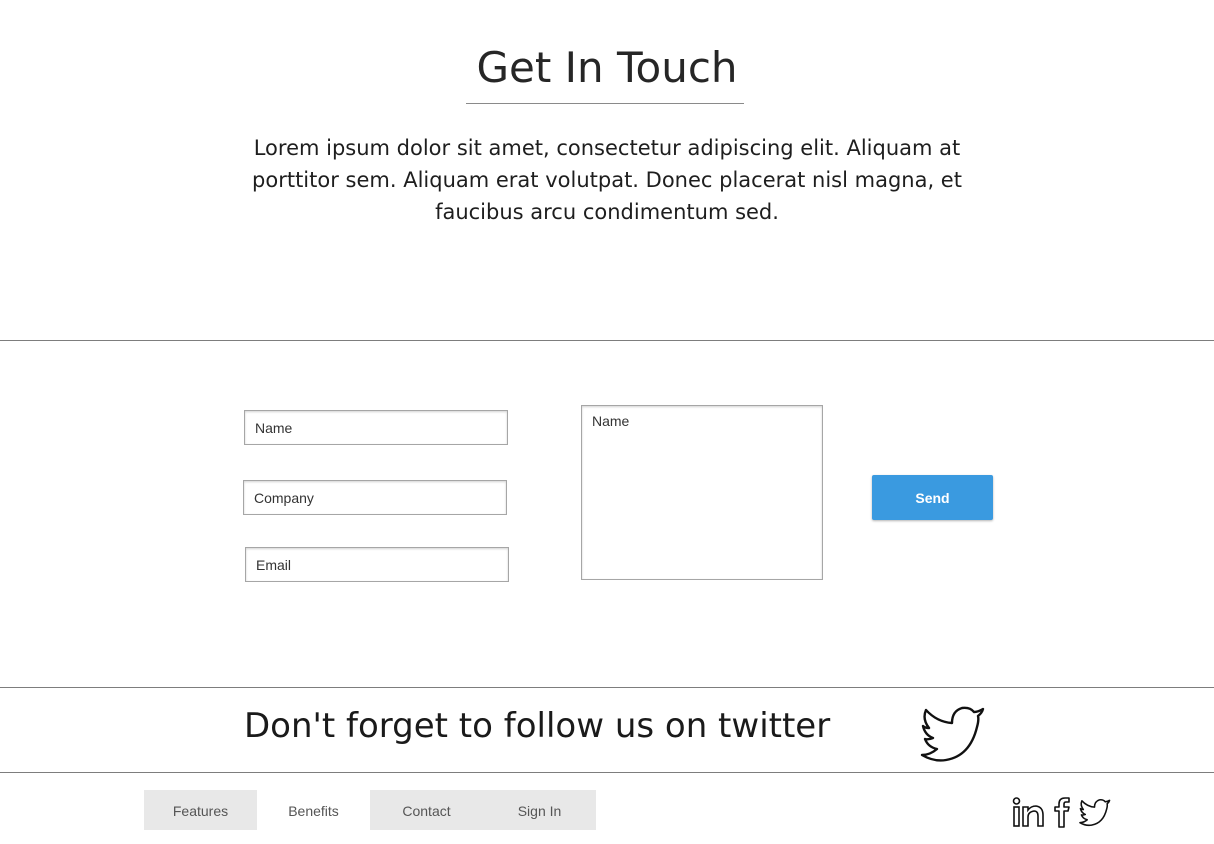  What do you see at coordinates (539, 810) in the screenshot?
I see `nav-item-sign-in: Sign In` at bounding box center [539, 810].